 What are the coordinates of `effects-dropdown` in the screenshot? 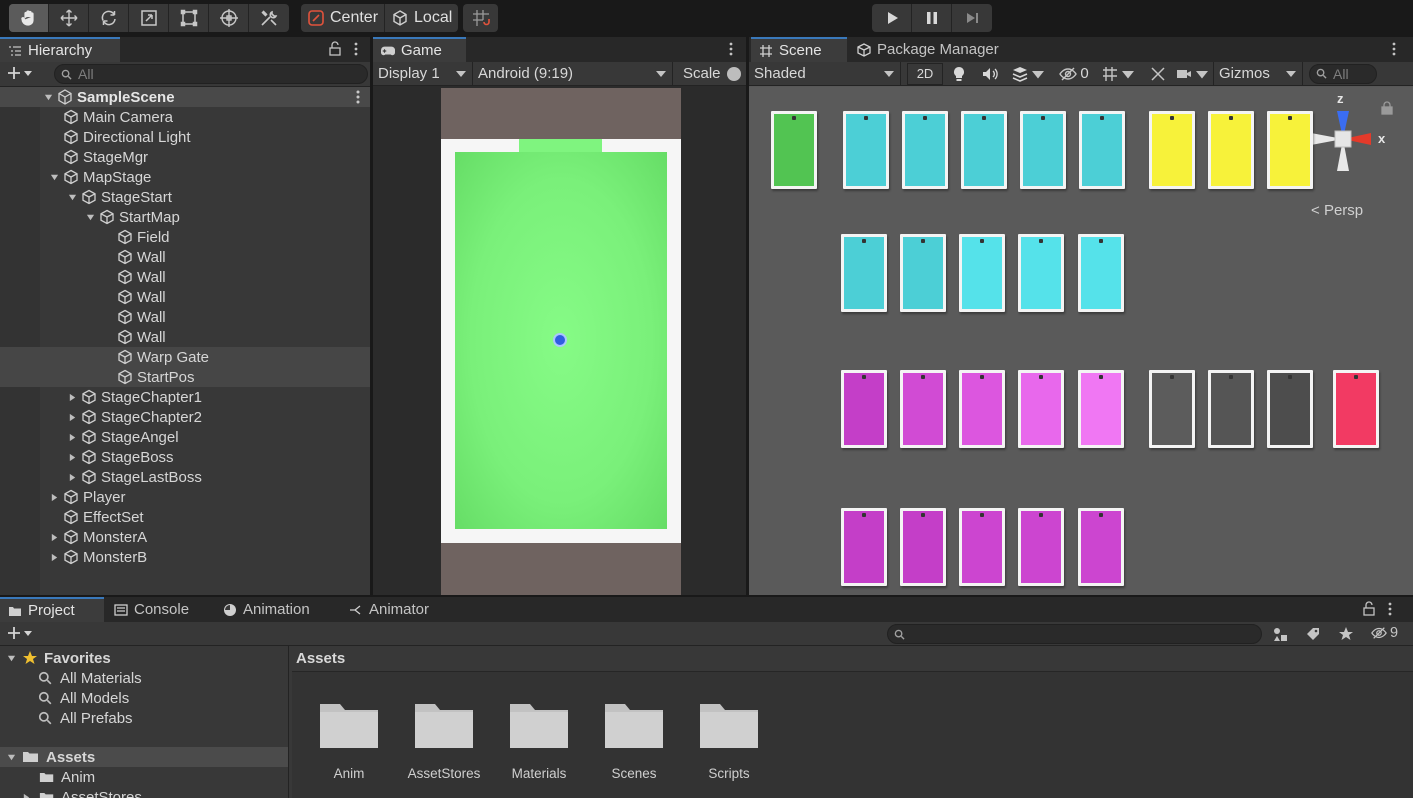 It's located at (1029, 74).